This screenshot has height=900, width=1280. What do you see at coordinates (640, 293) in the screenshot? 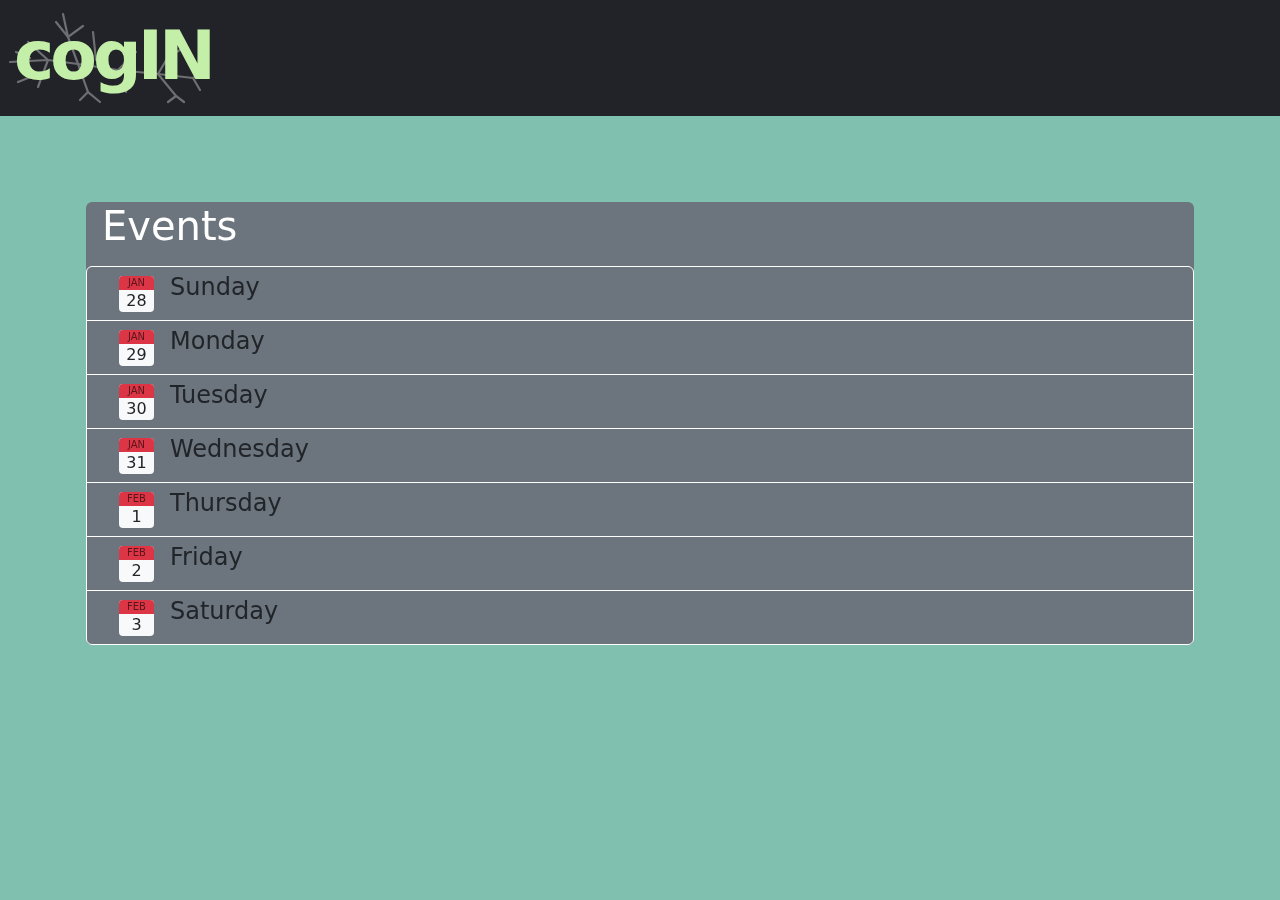
I see `event-row: JAN 28 Sunday` at bounding box center [640, 293].